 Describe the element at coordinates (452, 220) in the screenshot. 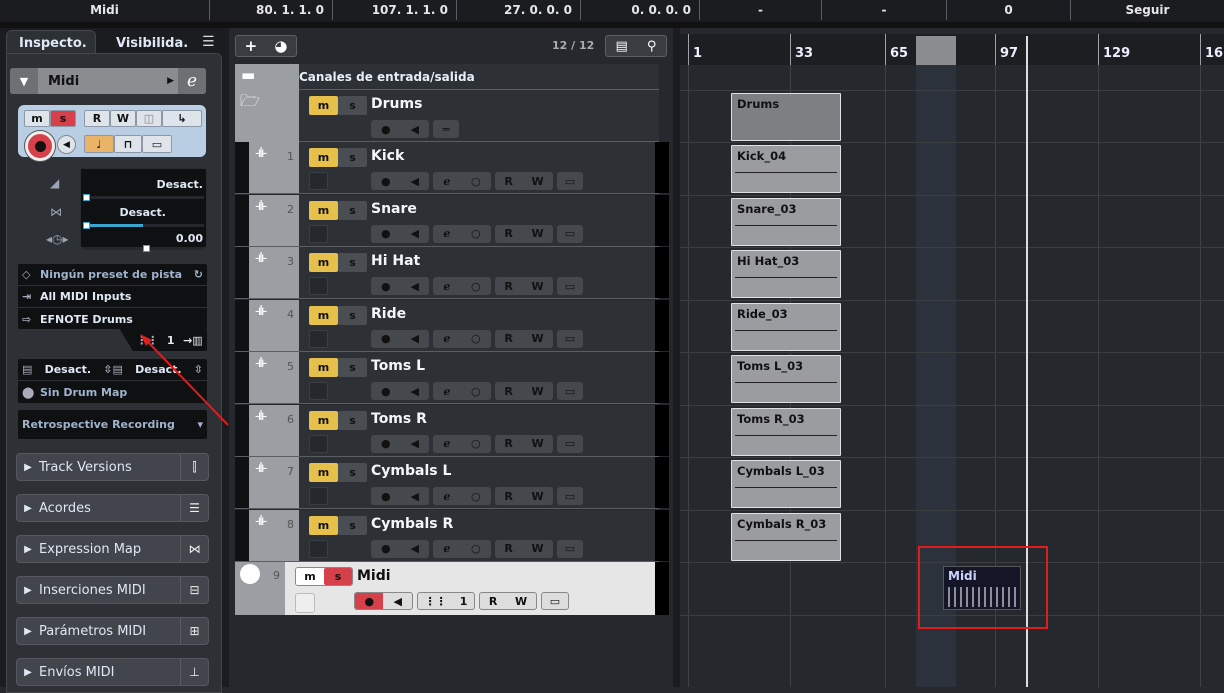

I see `track-row: -ılı- 2 ms Snare ● ◀ ℯ ○ RW ▭` at that location.